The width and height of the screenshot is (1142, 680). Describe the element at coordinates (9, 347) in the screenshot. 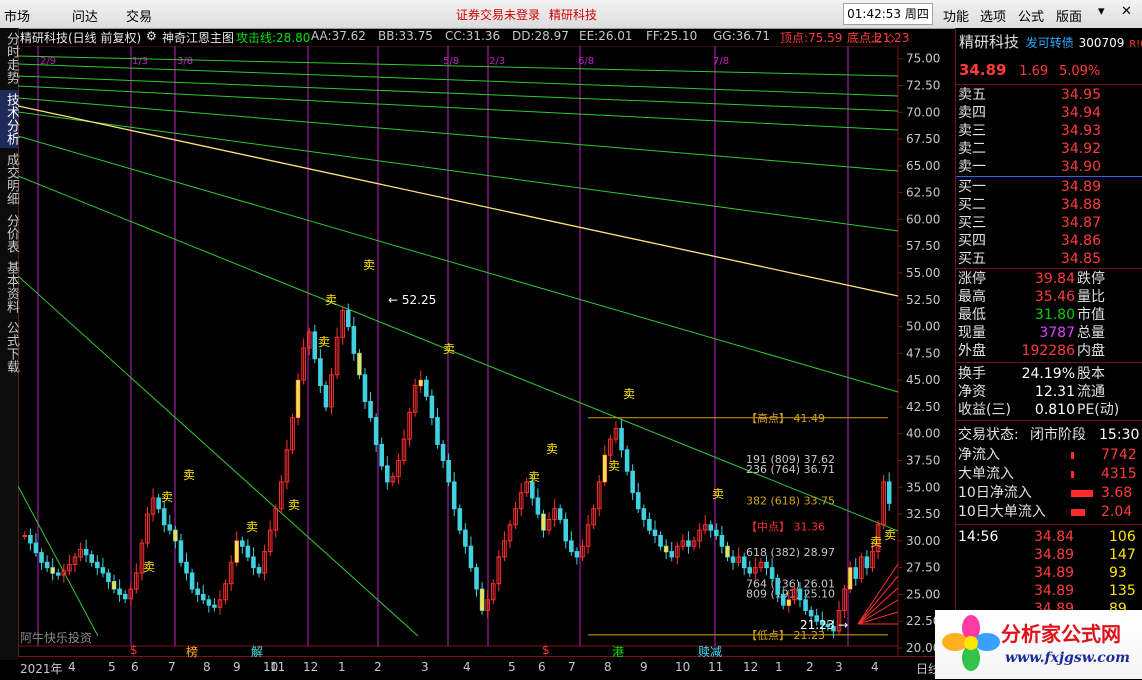

I see `tab-formula-download: 公式下载` at that location.